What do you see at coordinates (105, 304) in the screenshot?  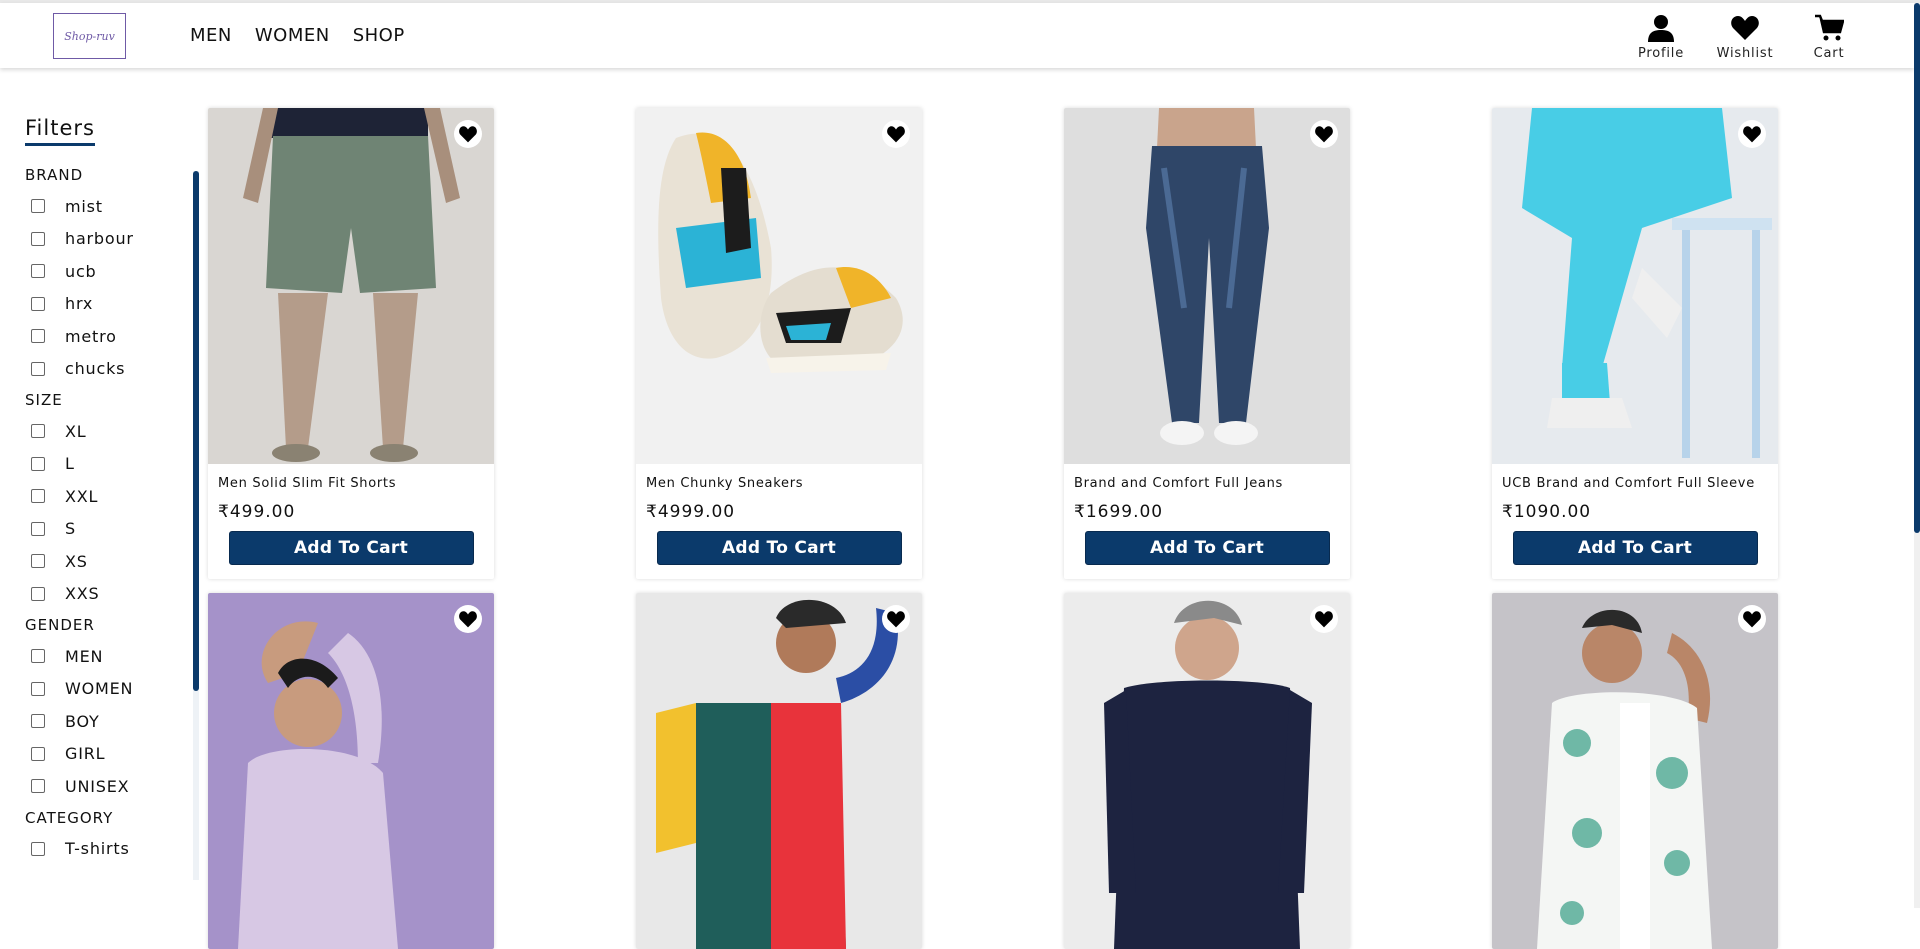 I see `filter-option: hrx` at bounding box center [105, 304].